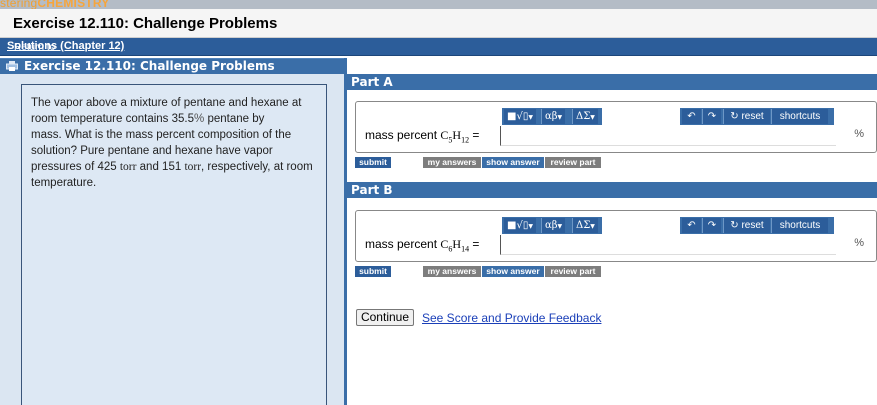 The image size is (877, 405). What do you see at coordinates (422, 136) in the screenshot?
I see `part-a-label: mass percent C5H12 =` at bounding box center [422, 136].